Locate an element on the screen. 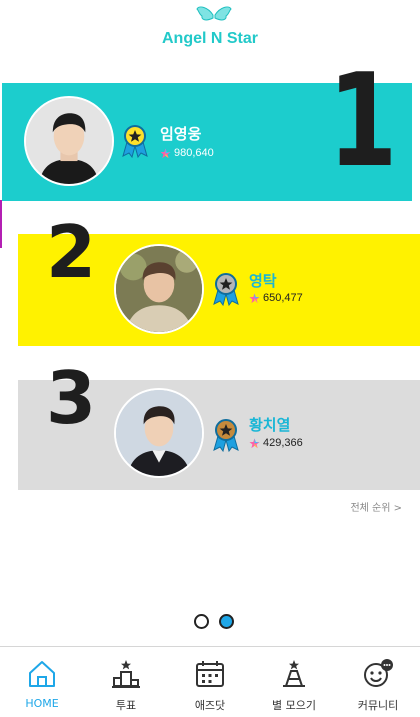  silver-medal-icon is located at coordinates (226, 289).